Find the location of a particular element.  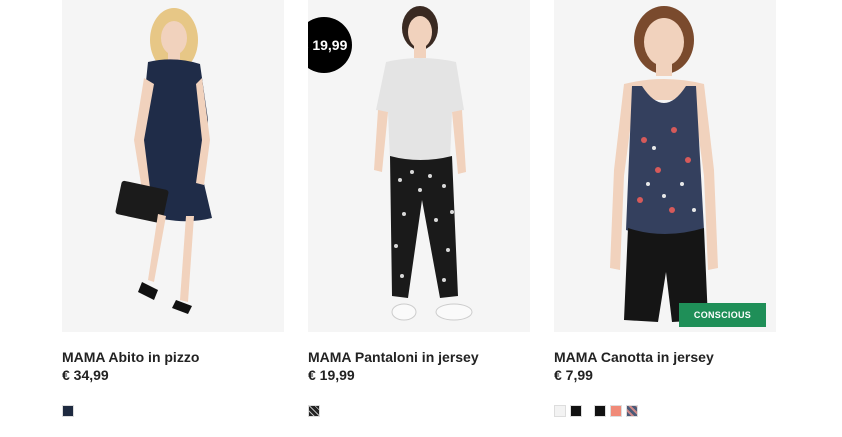

product-price: € 34,99 is located at coordinates (85, 375).